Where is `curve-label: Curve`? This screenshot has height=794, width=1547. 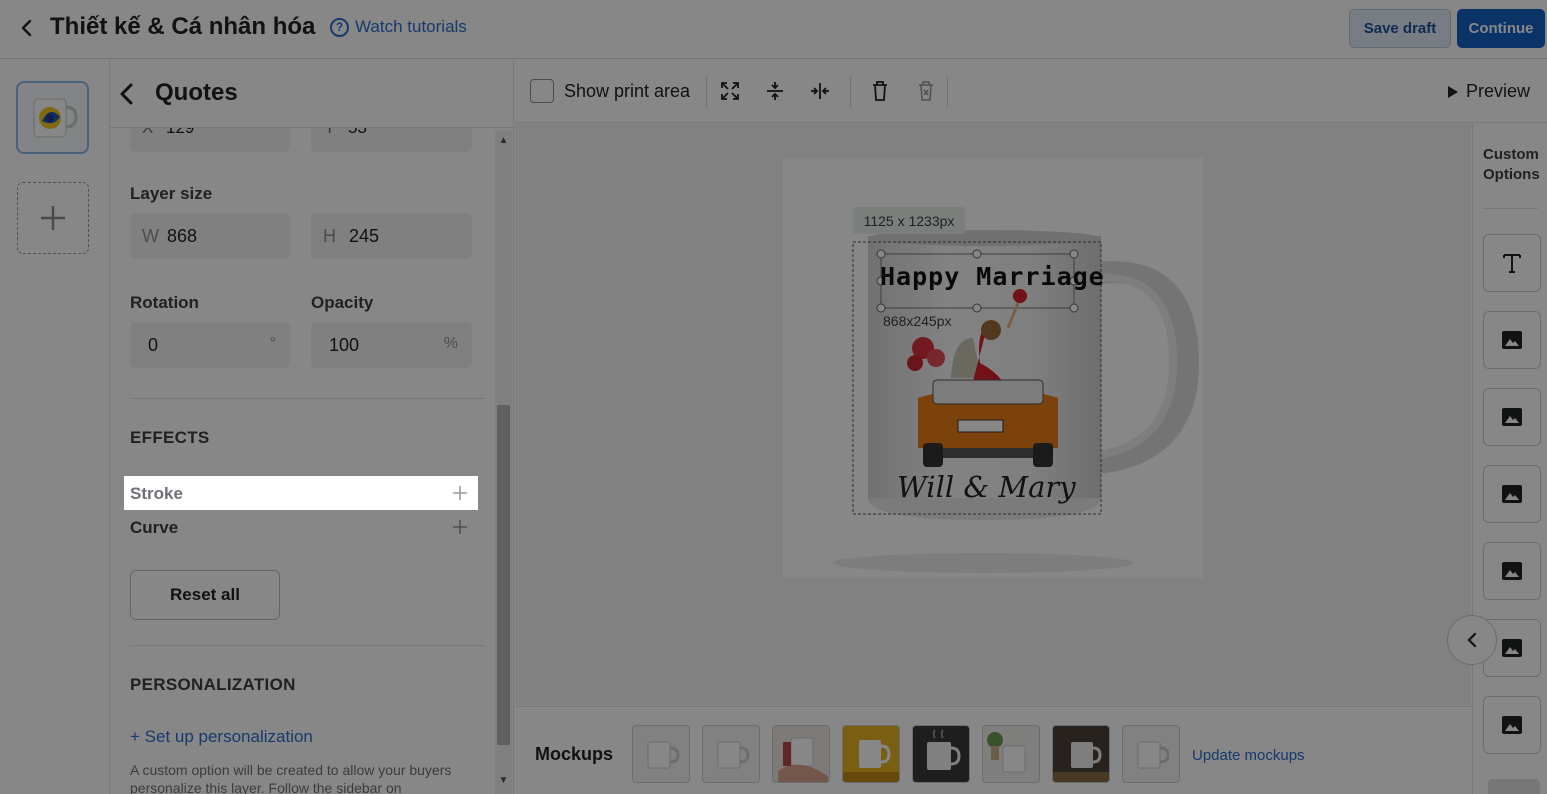
curve-label: Curve is located at coordinates (154, 527).